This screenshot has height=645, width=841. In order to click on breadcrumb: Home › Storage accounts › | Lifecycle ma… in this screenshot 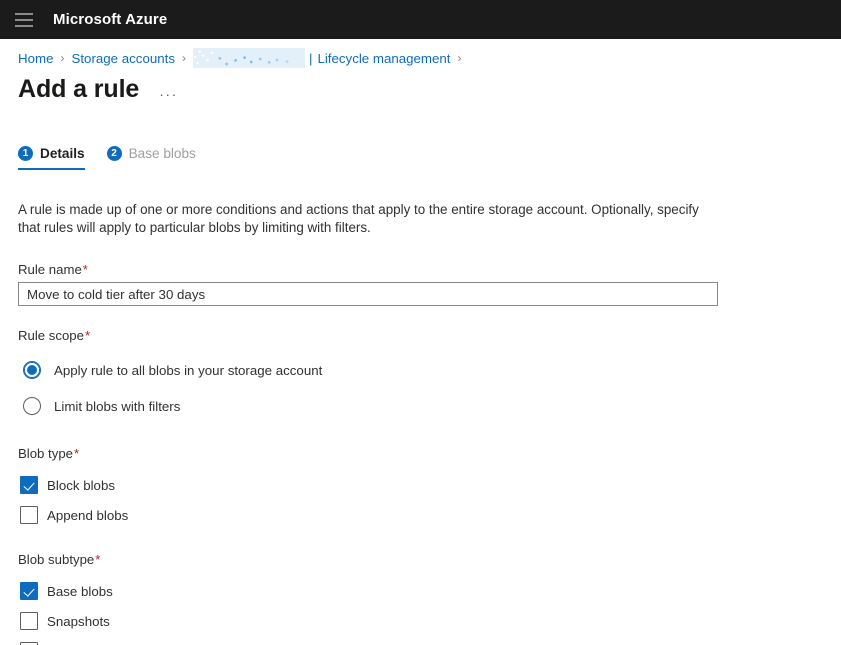, I will do `click(243, 58)`.